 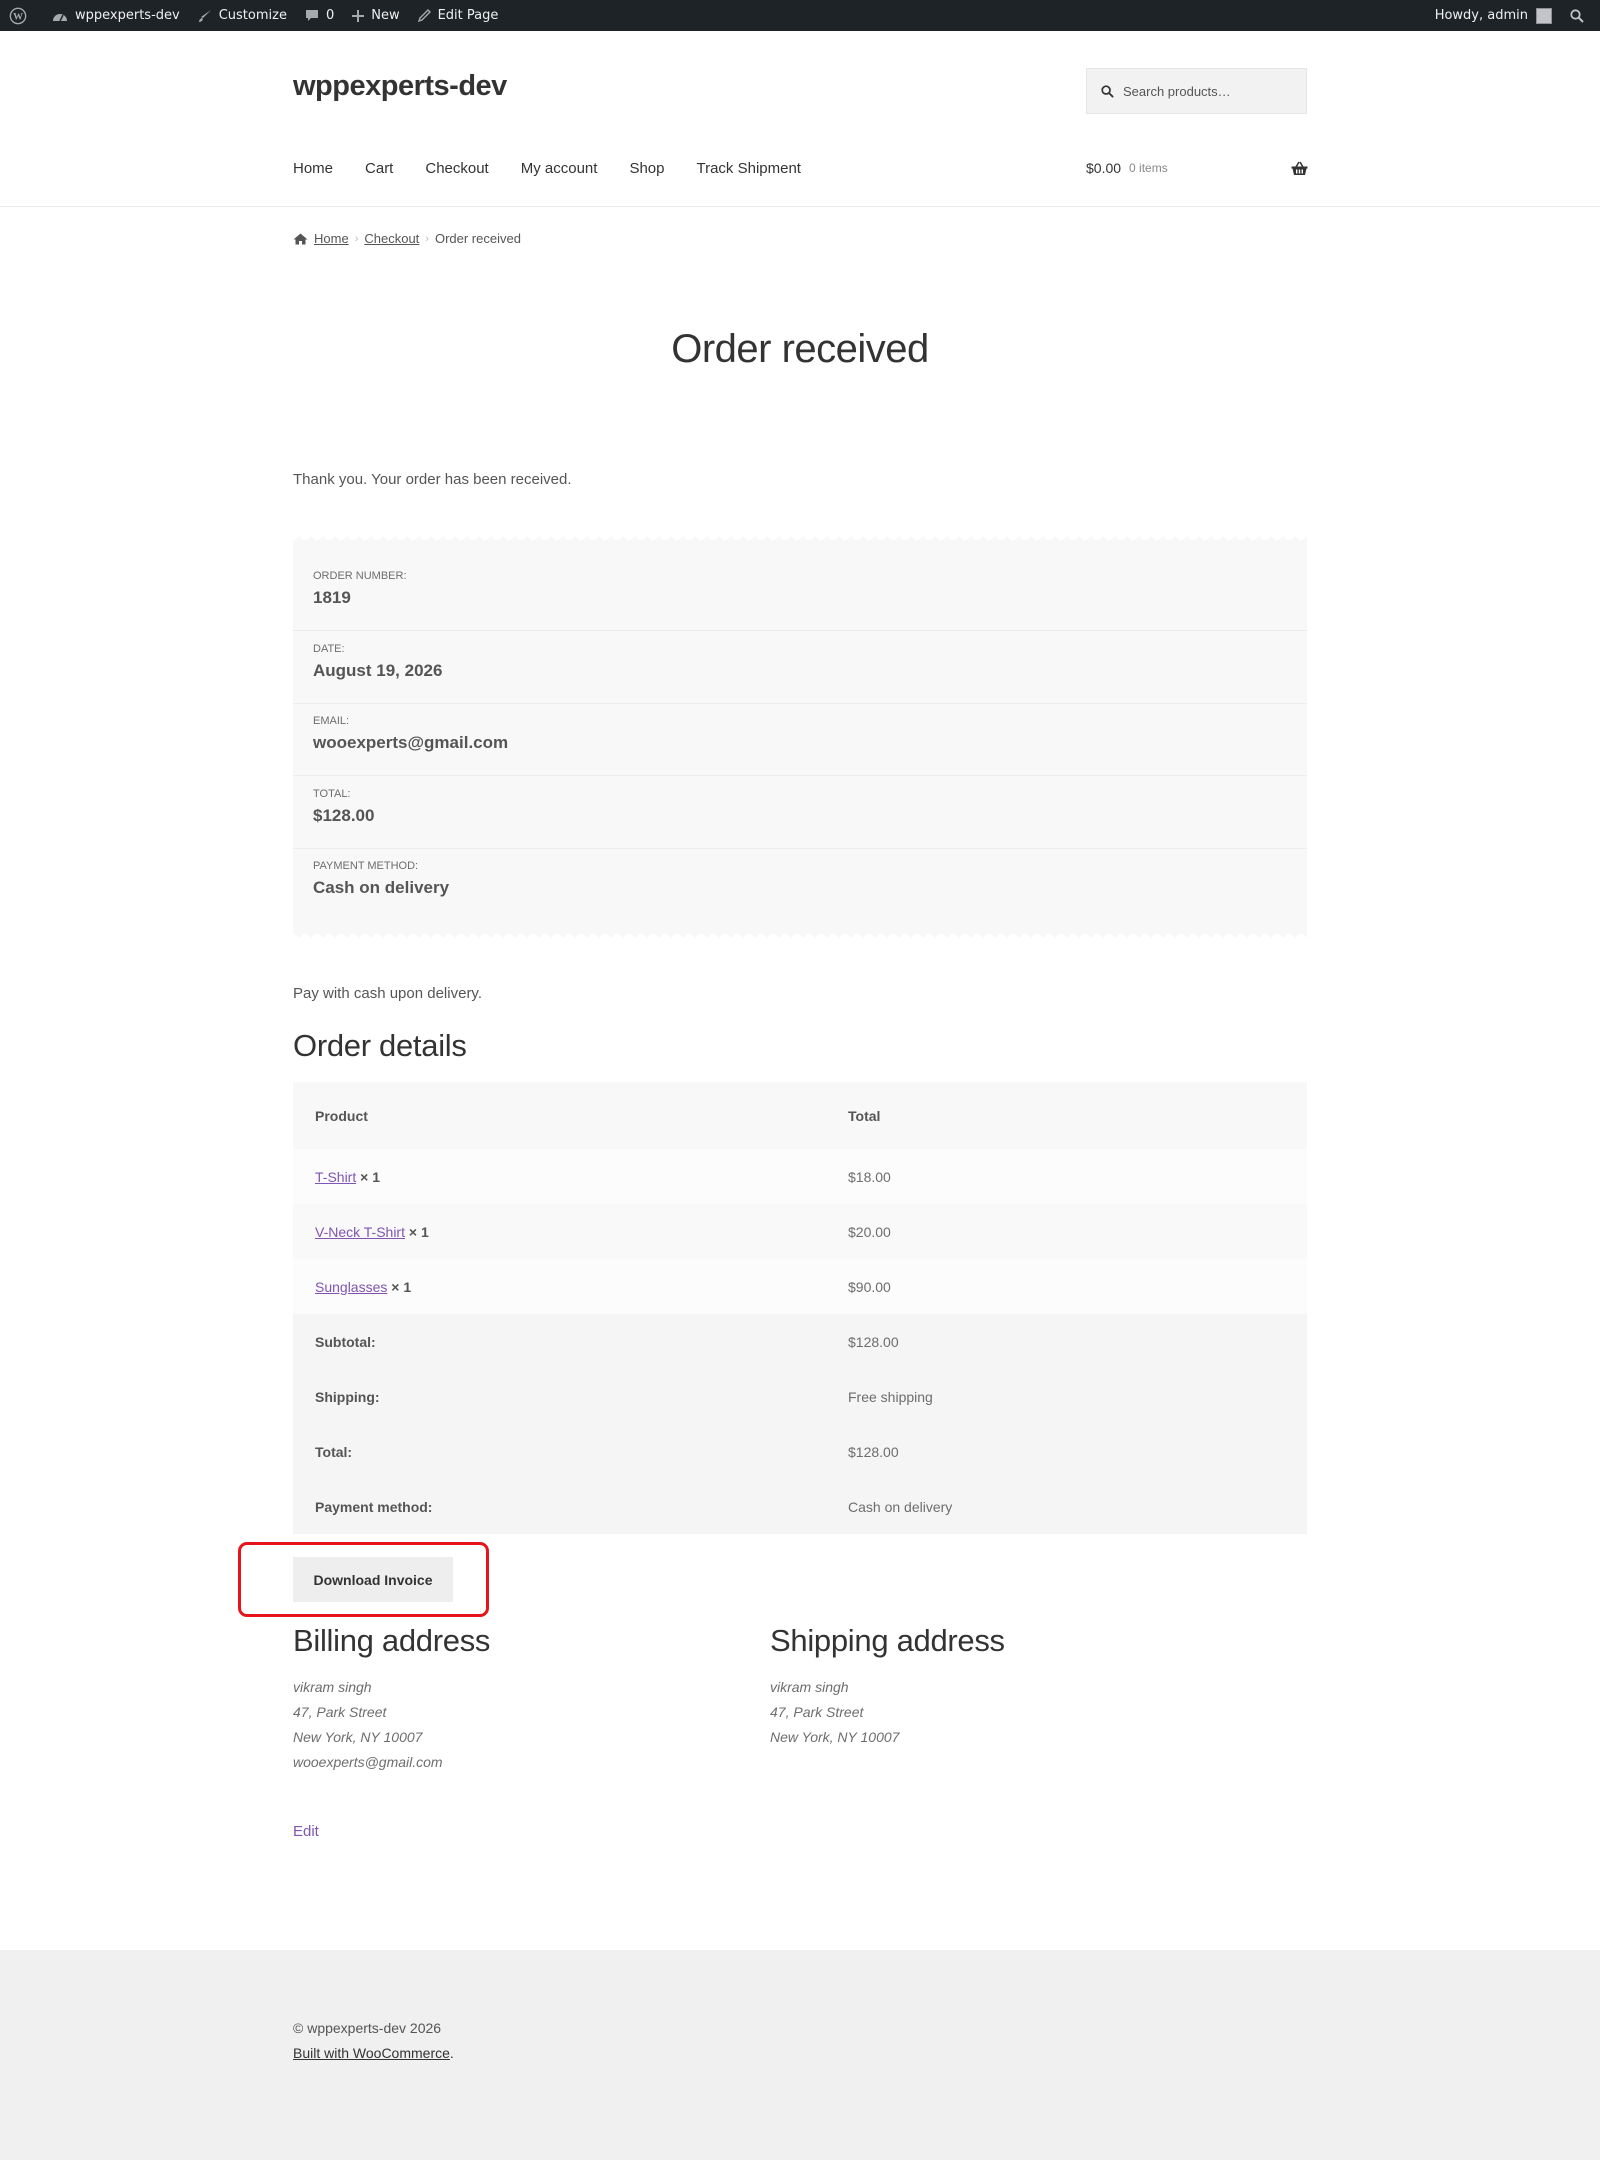 I want to click on totals-row-payment-method: Payment method: Cash on delivery, so click(x=800, y=1506).